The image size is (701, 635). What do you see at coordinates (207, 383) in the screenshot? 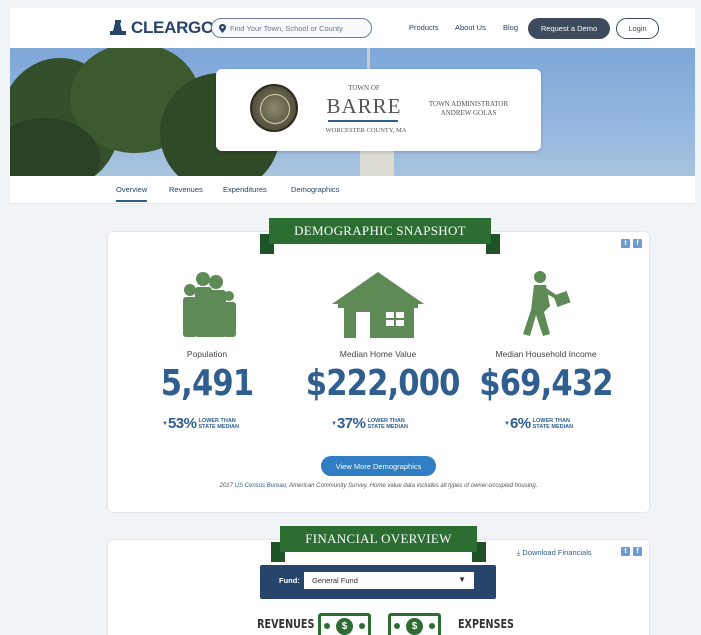
I see `stat-value: 5,491` at bounding box center [207, 383].